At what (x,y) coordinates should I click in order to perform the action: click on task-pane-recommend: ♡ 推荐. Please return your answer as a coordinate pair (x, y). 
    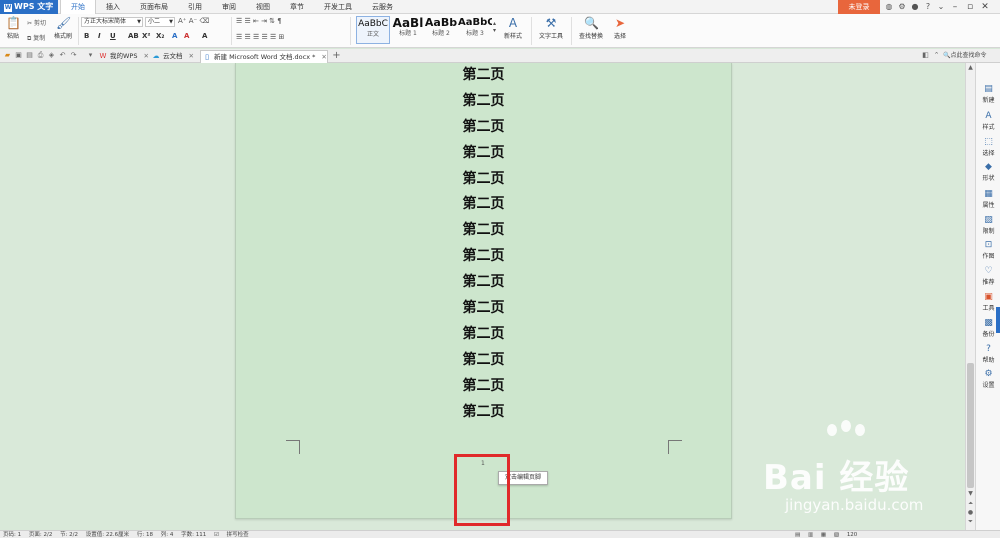
    Looking at the image, I should click on (988, 276).